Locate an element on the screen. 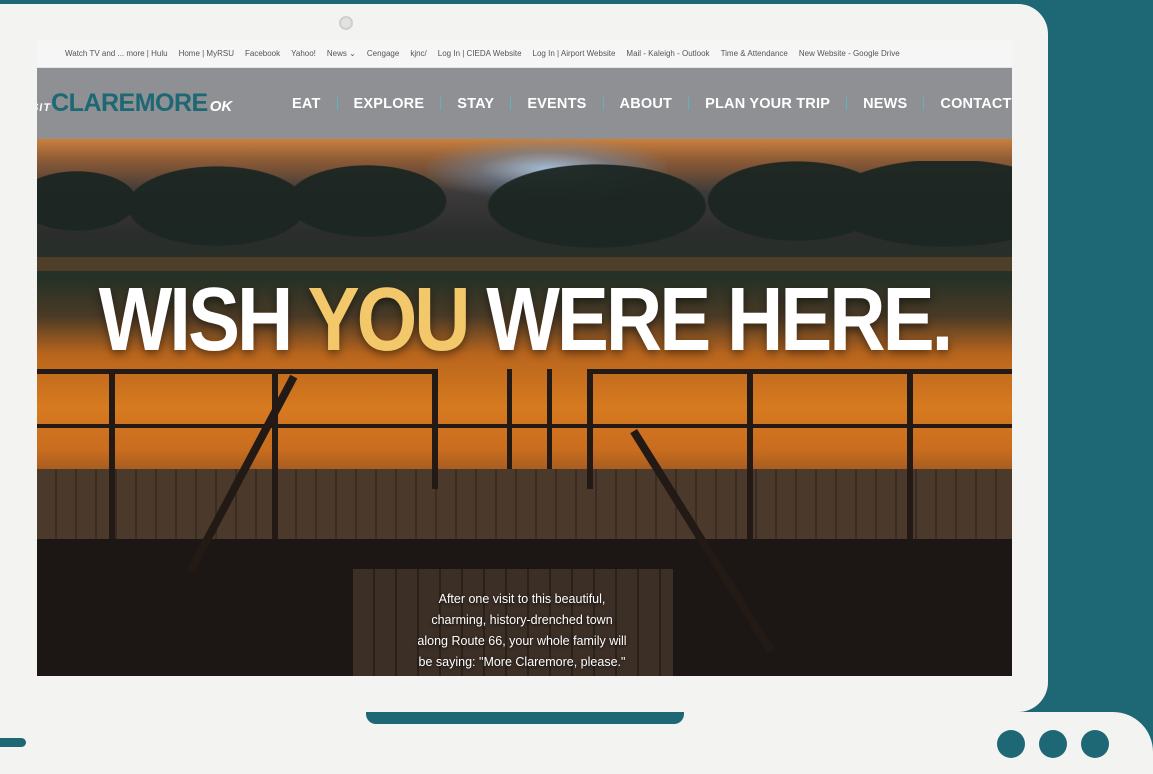 The width and height of the screenshot is (1153, 774). bookmark-airport: Log In | Airport Website is located at coordinates (574, 53).